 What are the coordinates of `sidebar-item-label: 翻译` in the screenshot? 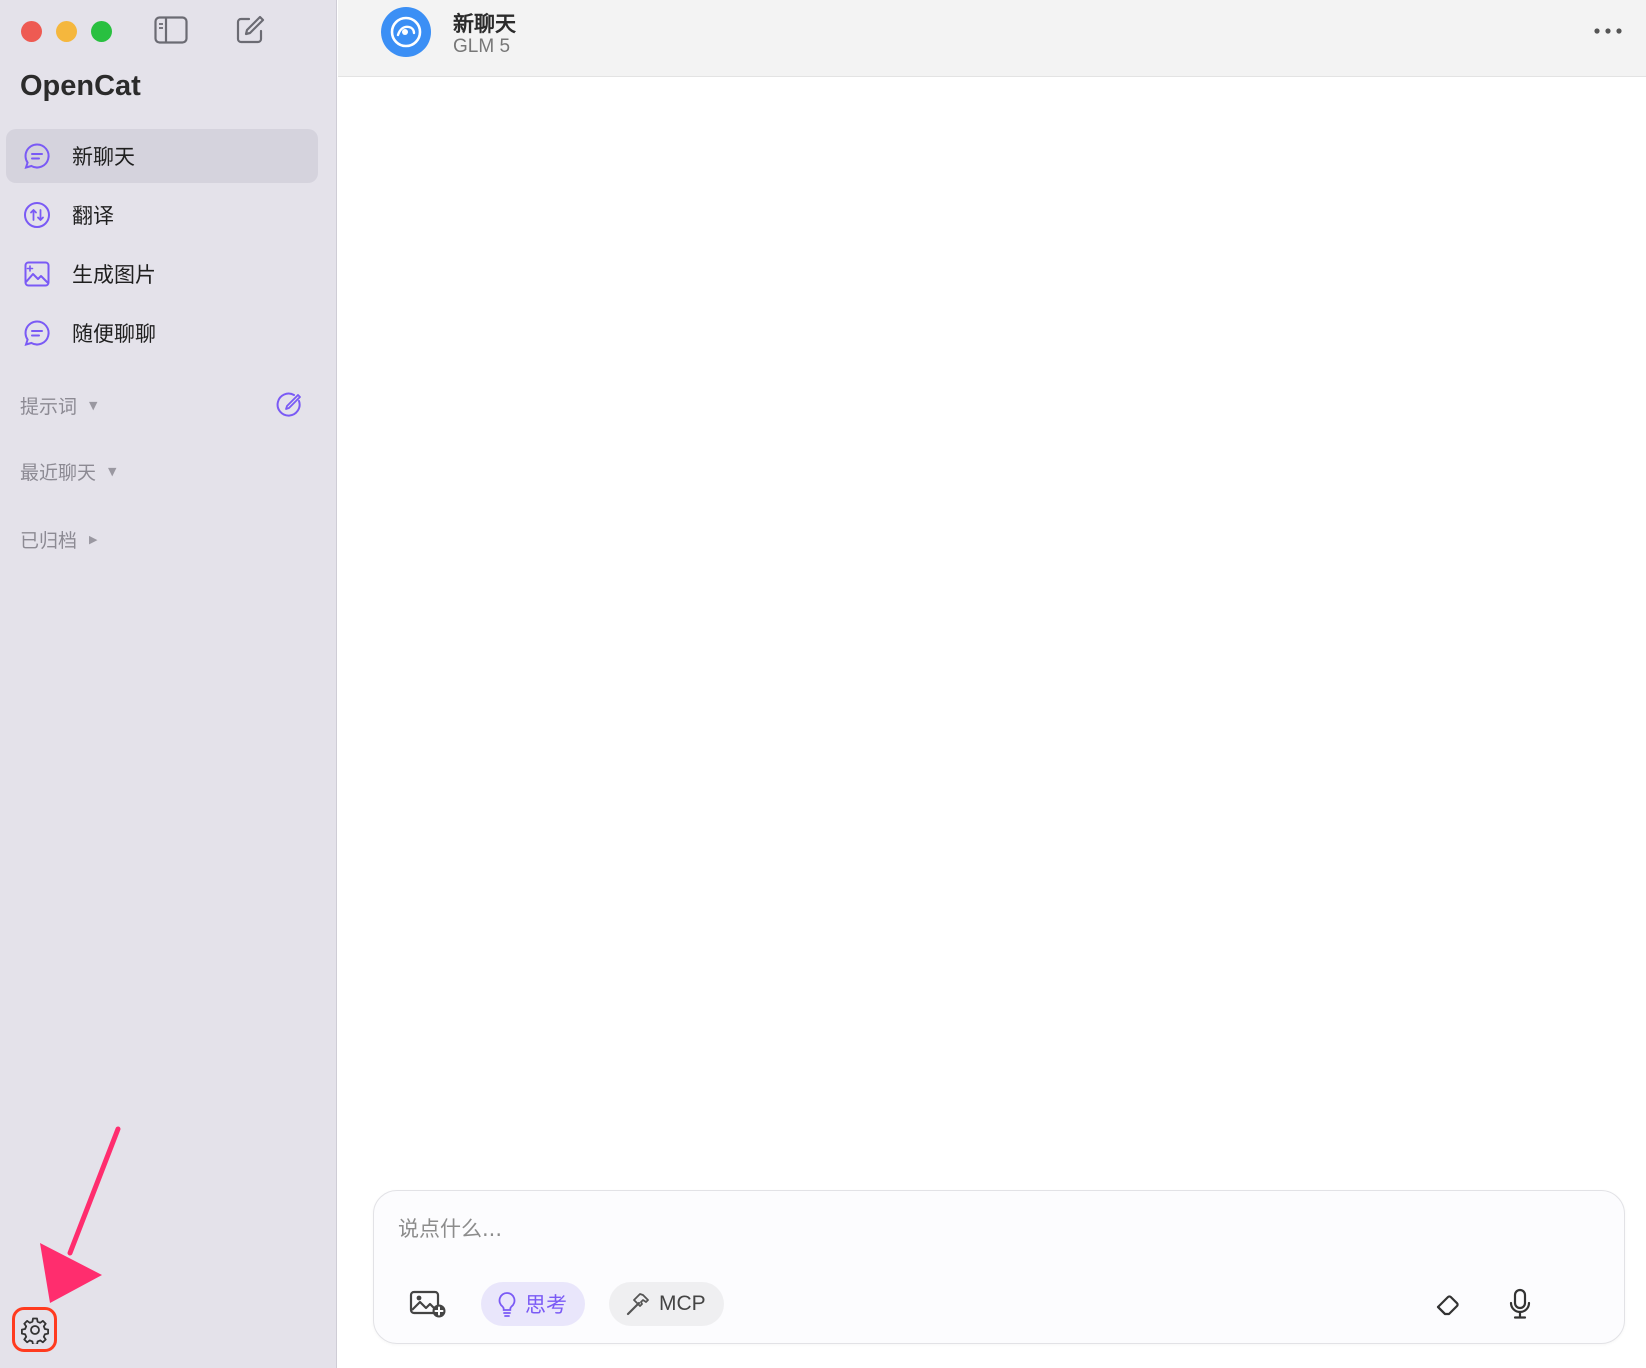 It's located at (93, 216).